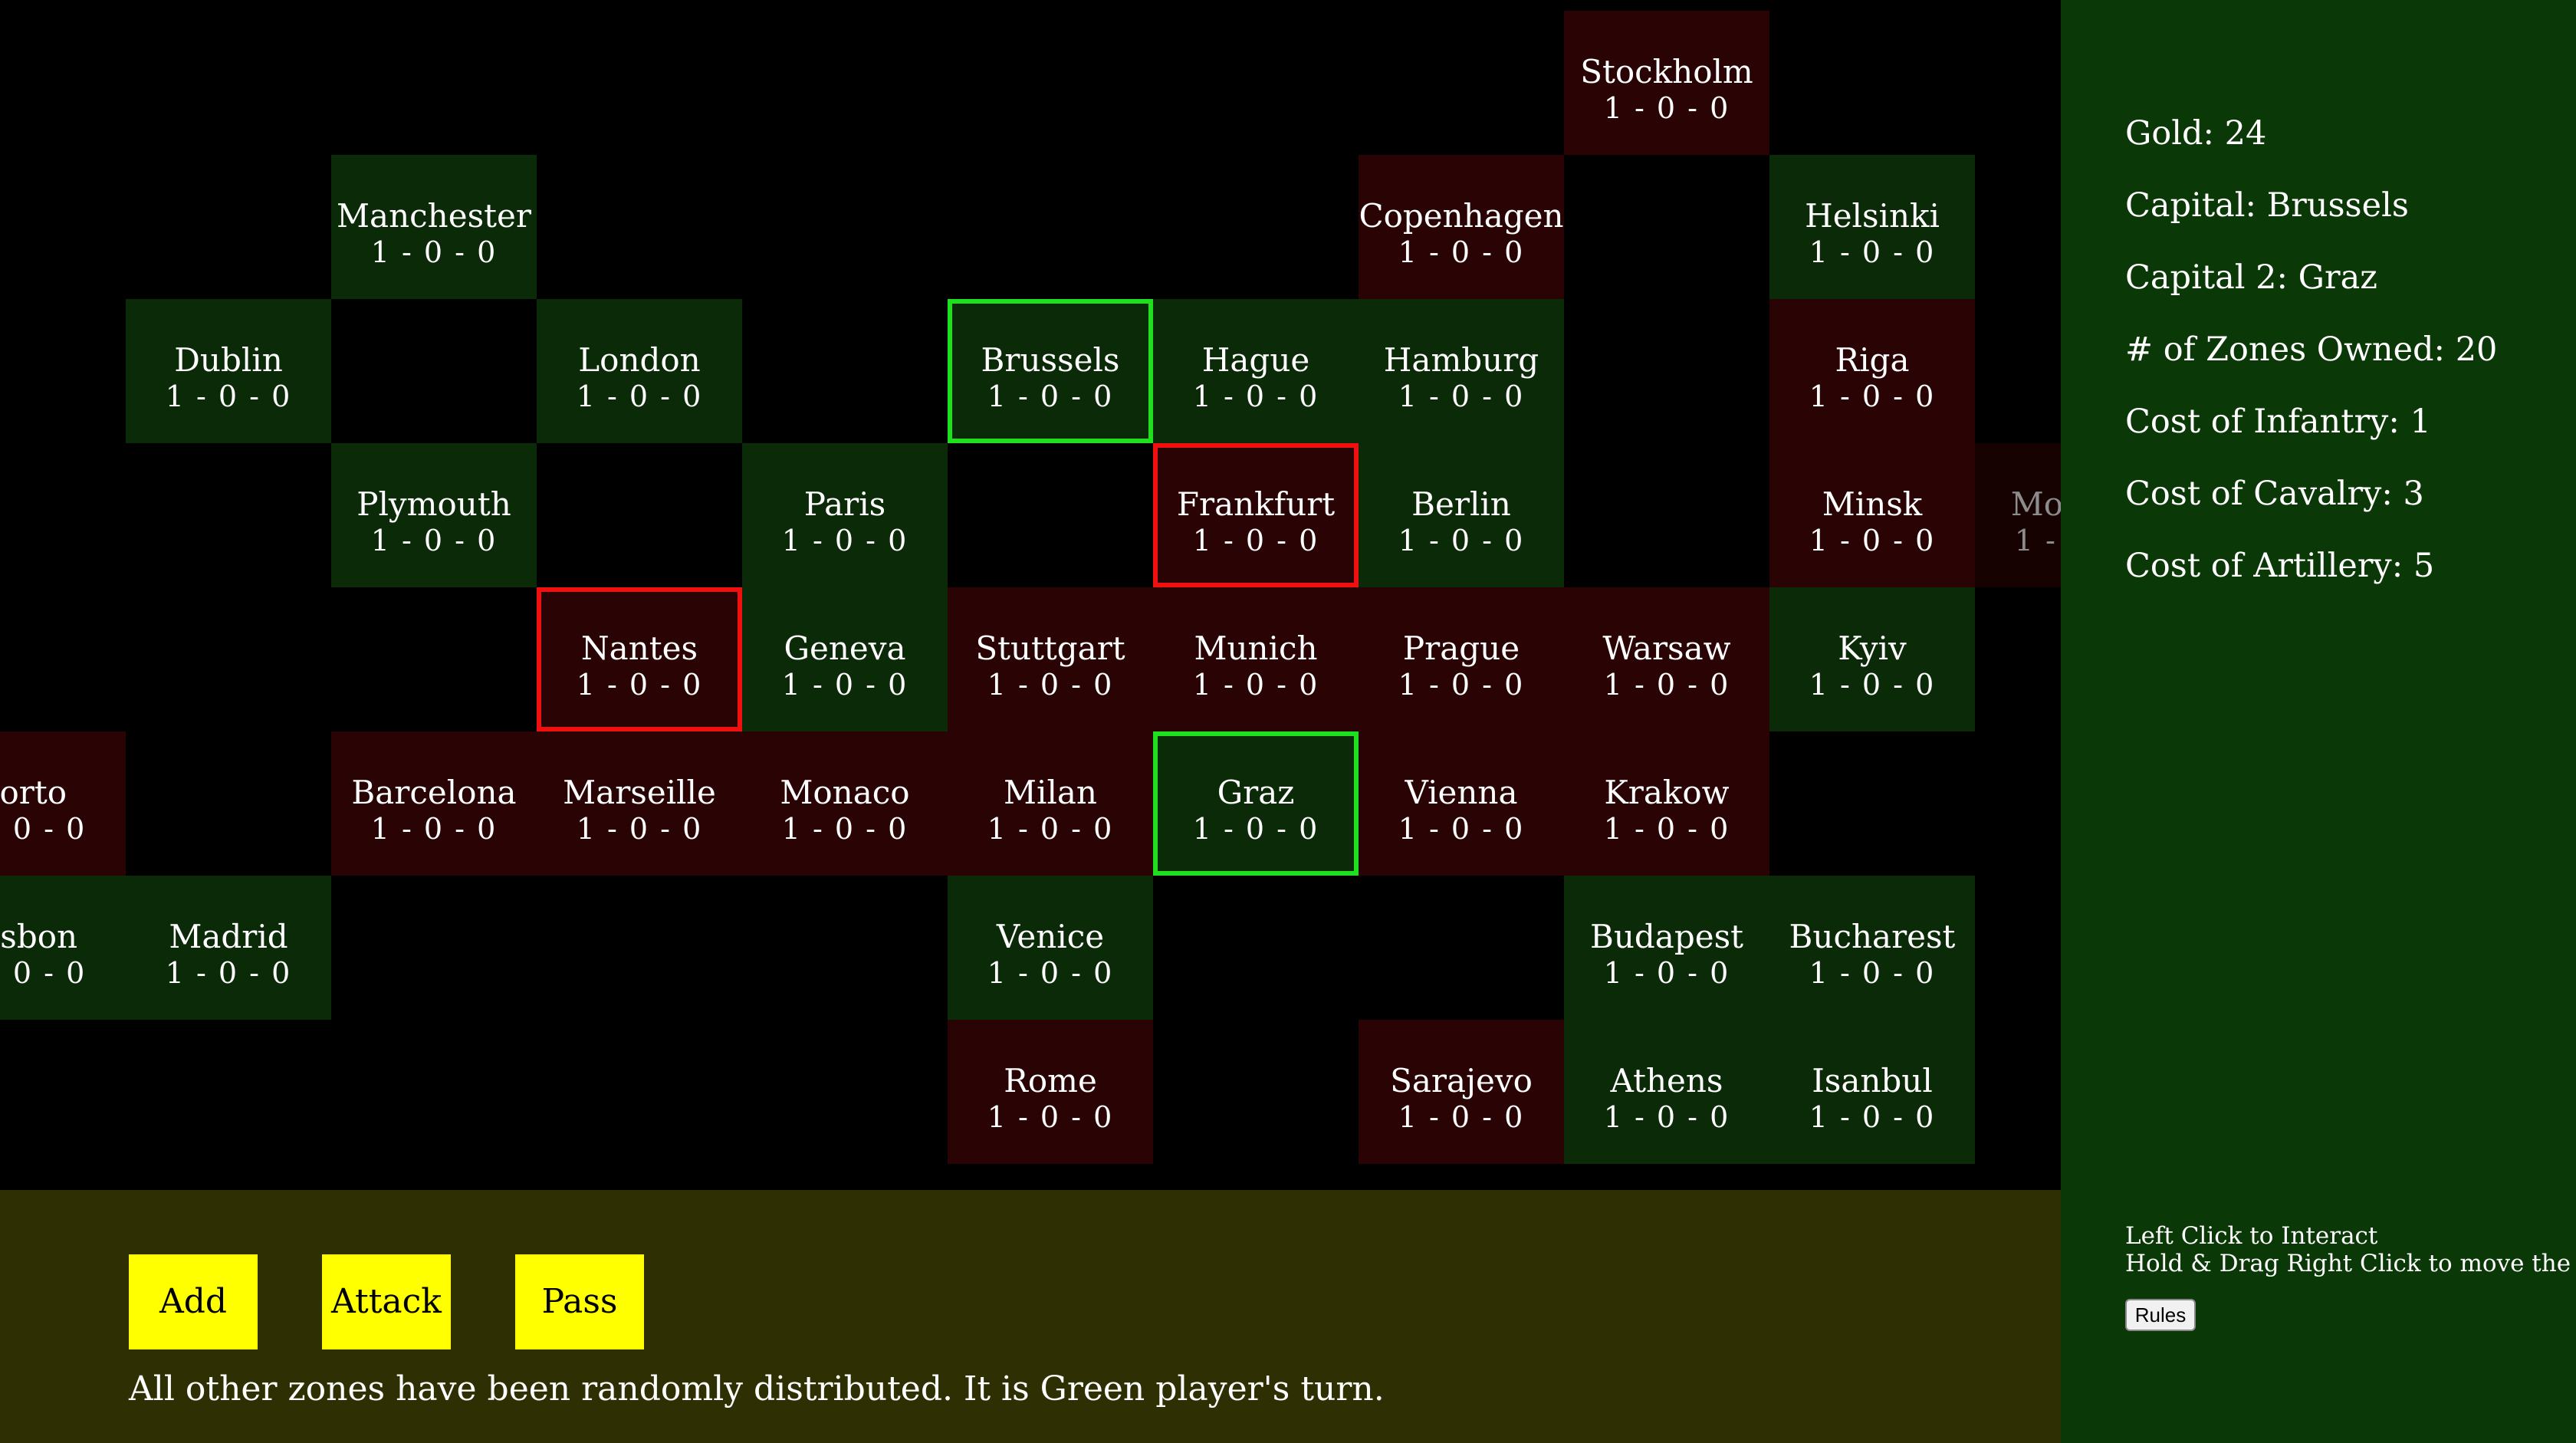  What do you see at coordinates (1461, 648) in the screenshot?
I see `zone-name: Prague` at bounding box center [1461, 648].